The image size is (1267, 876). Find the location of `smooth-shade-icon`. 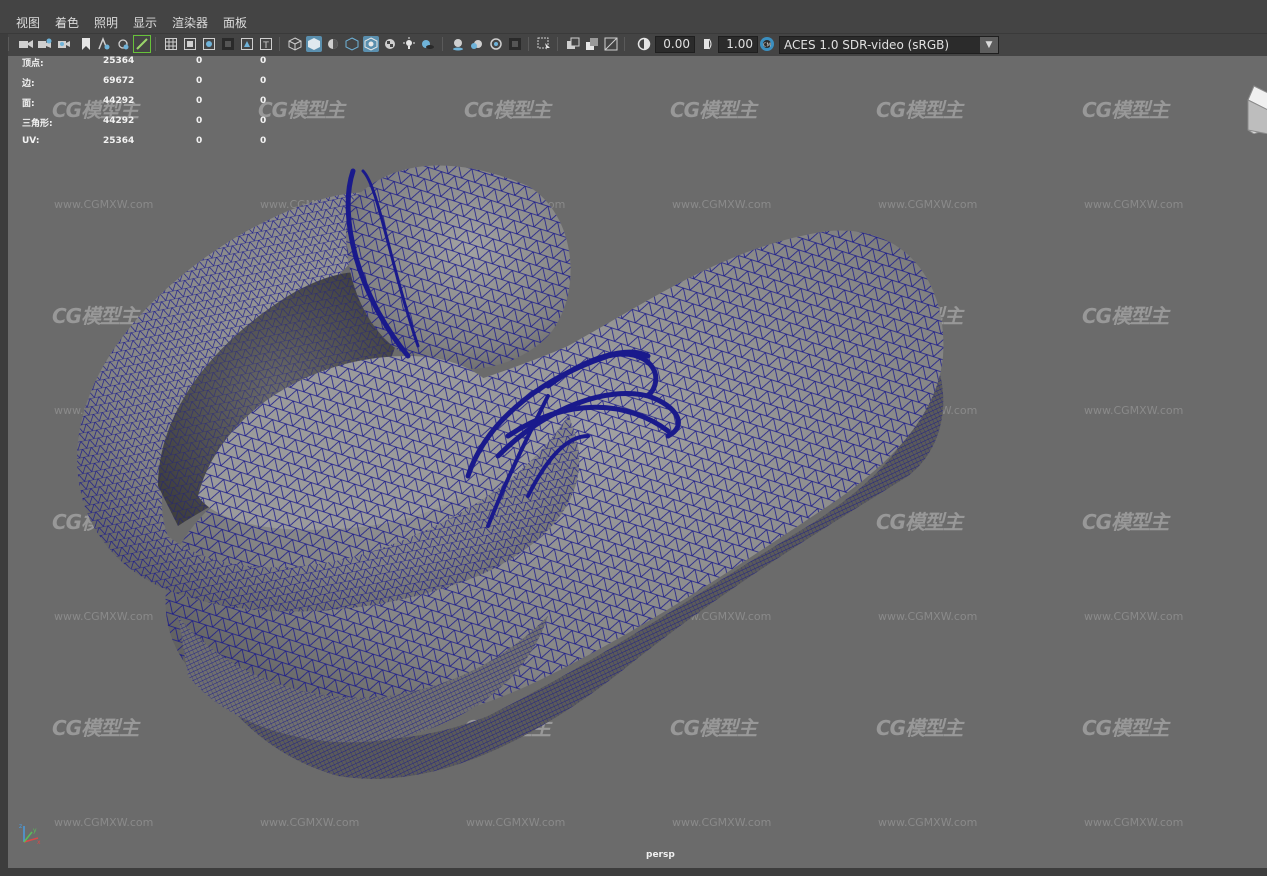

smooth-shade-icon is located at coordinates (314, 44).